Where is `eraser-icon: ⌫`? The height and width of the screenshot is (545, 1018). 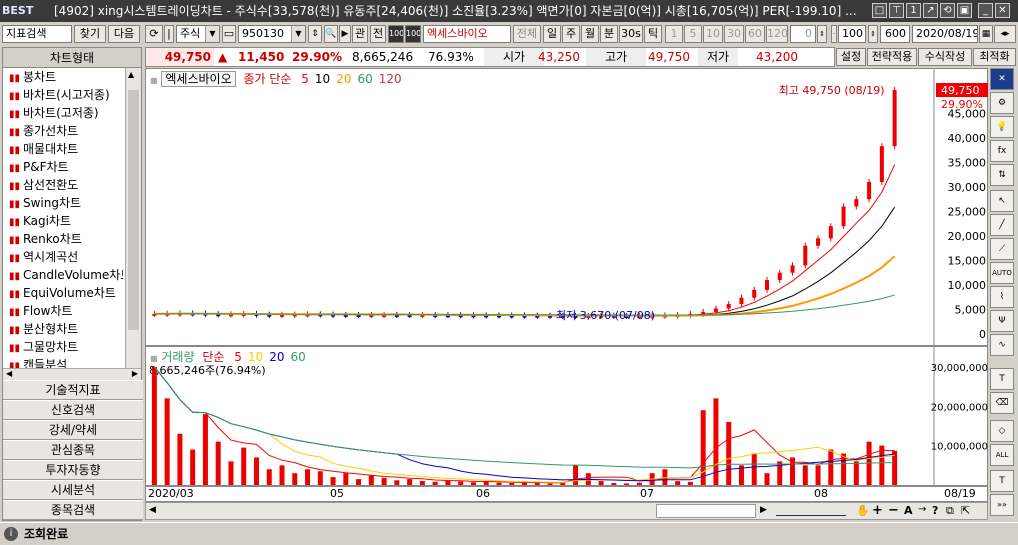
eraser-icon: ⌫ is located at coordinates (1002, 403).